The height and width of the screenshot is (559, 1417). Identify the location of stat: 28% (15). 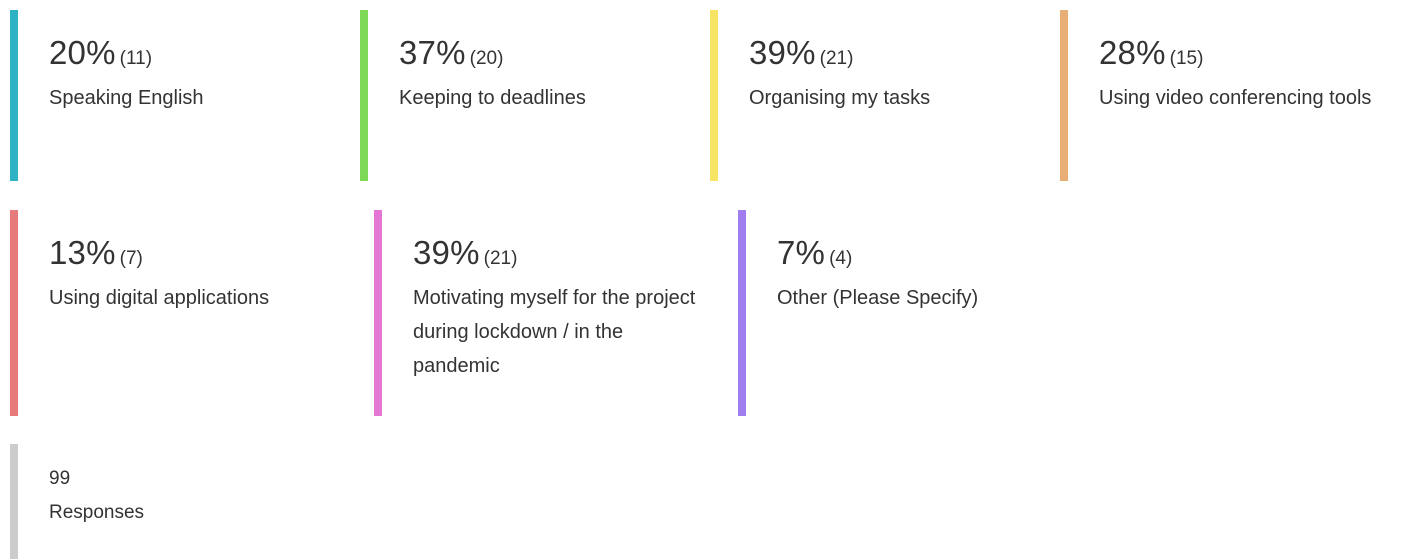
(1254, 52).